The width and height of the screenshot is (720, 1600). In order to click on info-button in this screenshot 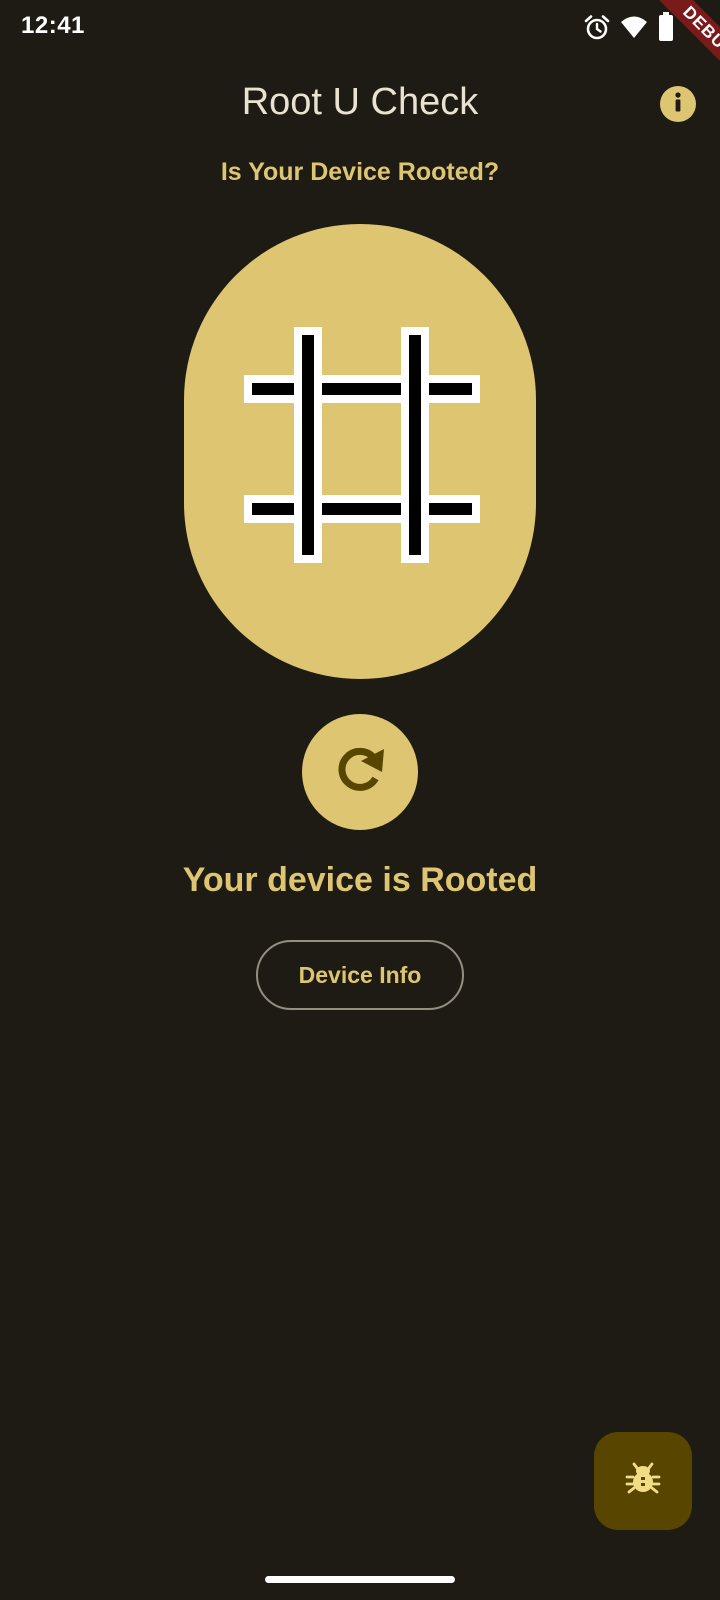, I will do `click(678, 104)`.